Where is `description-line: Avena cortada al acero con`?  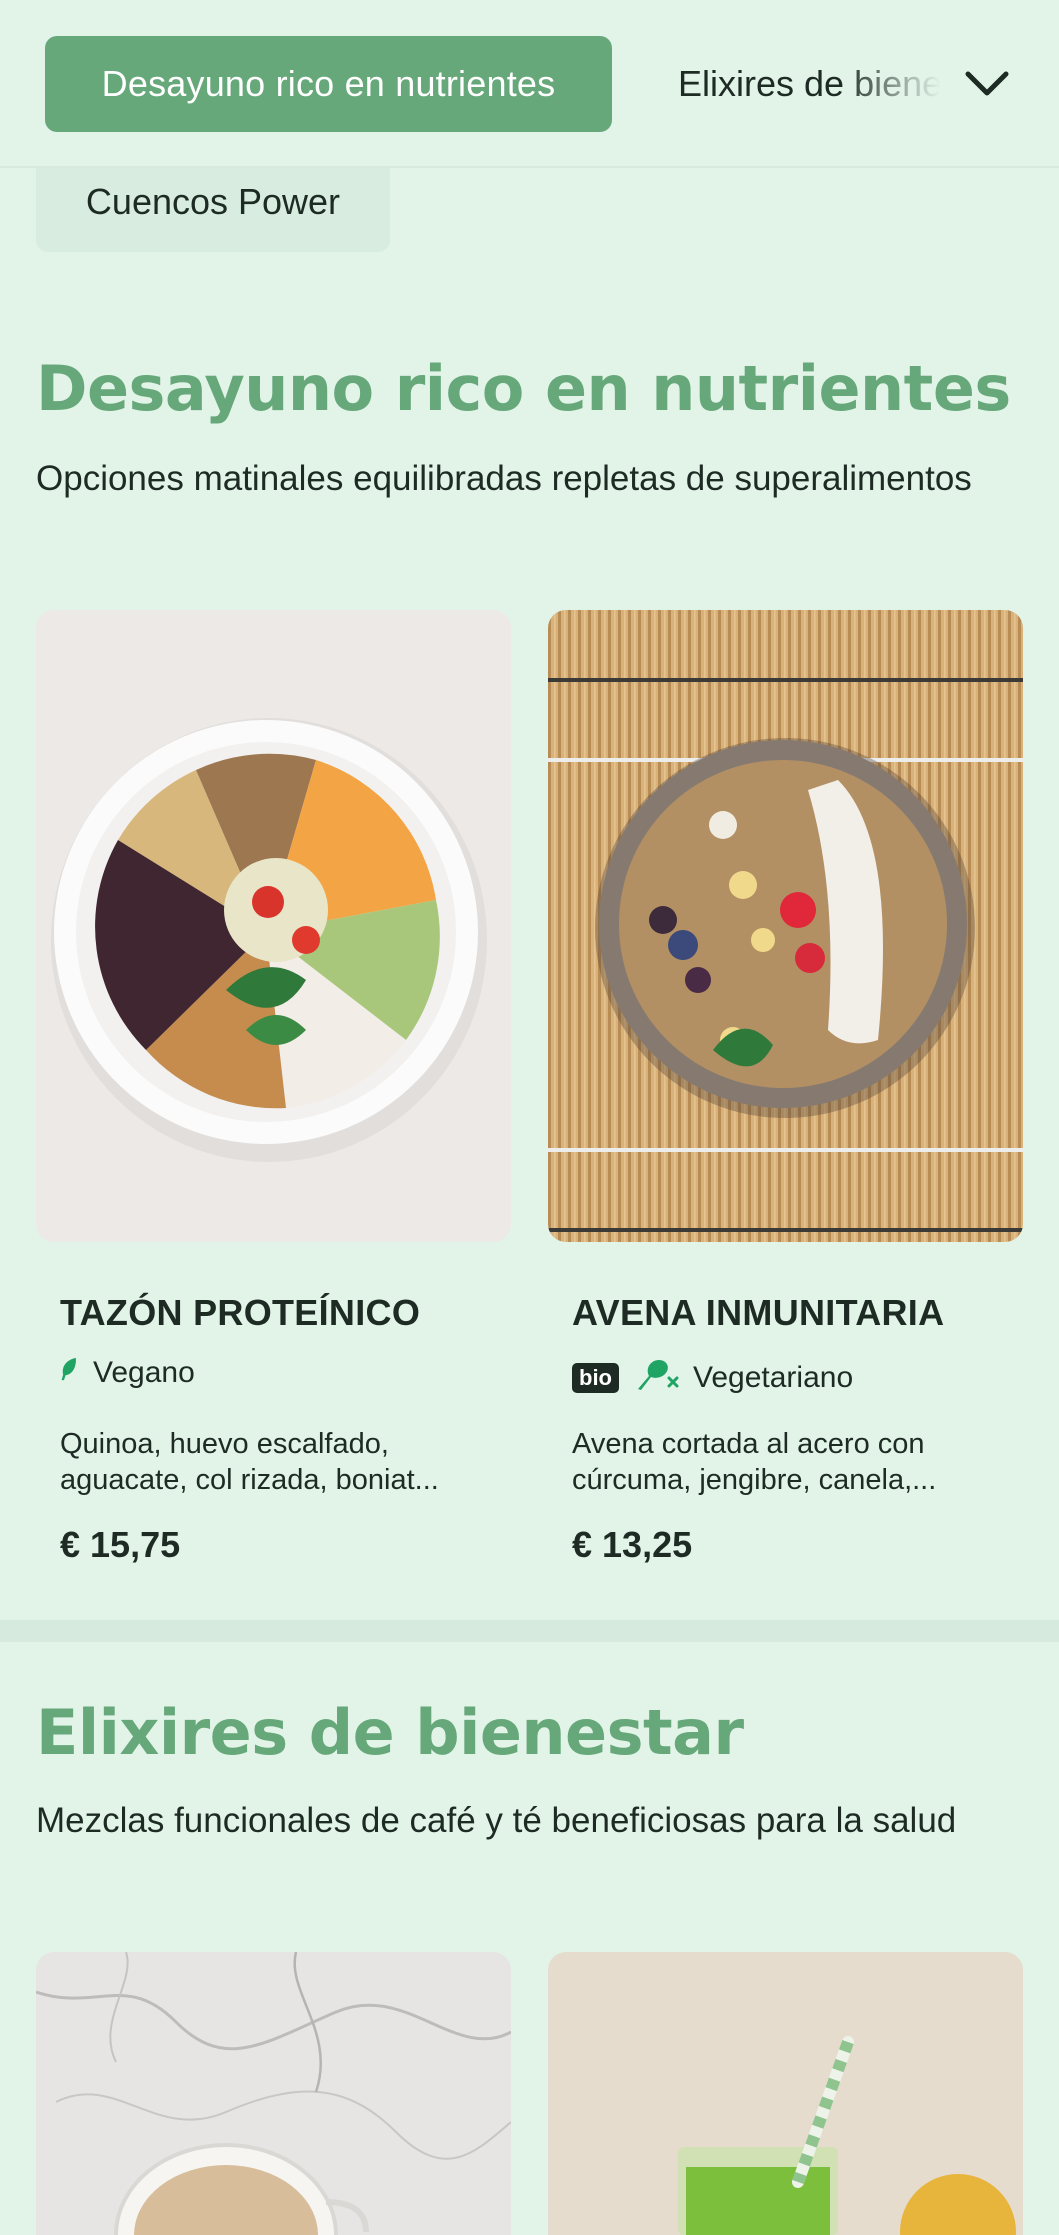
description-line: Avena cortada al acero con is located at coordinates (748, 1444).